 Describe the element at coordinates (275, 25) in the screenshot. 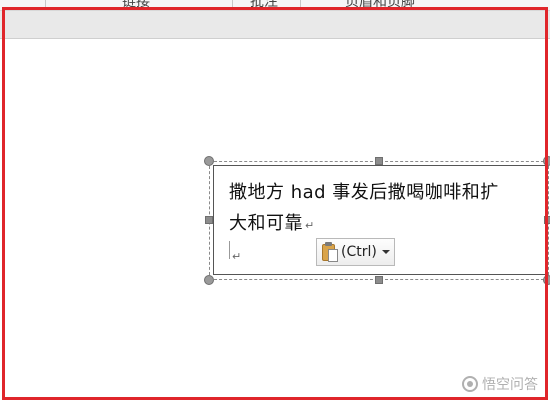

I see `ruler-bar` at that location.